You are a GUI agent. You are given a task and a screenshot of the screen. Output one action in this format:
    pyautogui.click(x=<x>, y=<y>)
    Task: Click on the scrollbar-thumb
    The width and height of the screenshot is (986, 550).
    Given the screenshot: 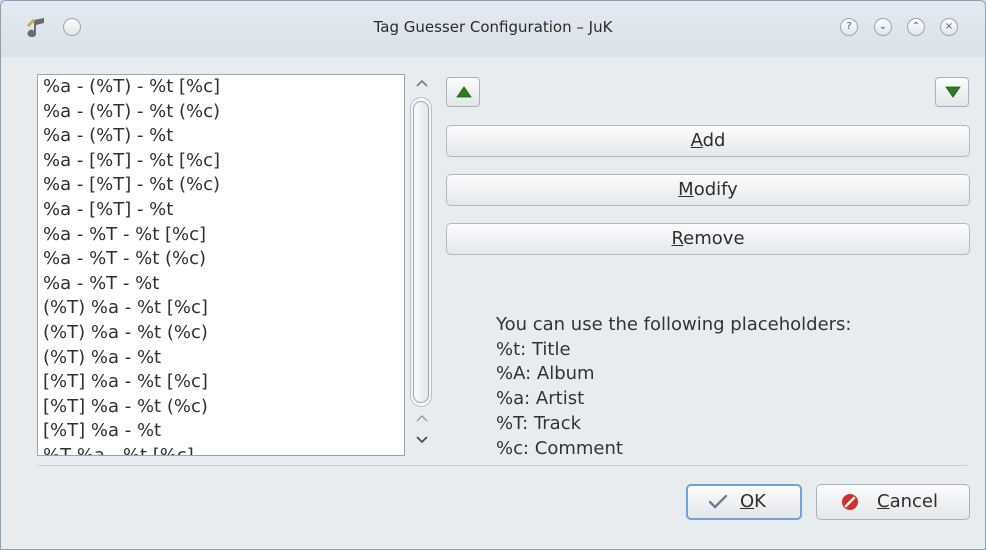 What is the action you would take?
    pyautogui.click(x=421, y=252)
    